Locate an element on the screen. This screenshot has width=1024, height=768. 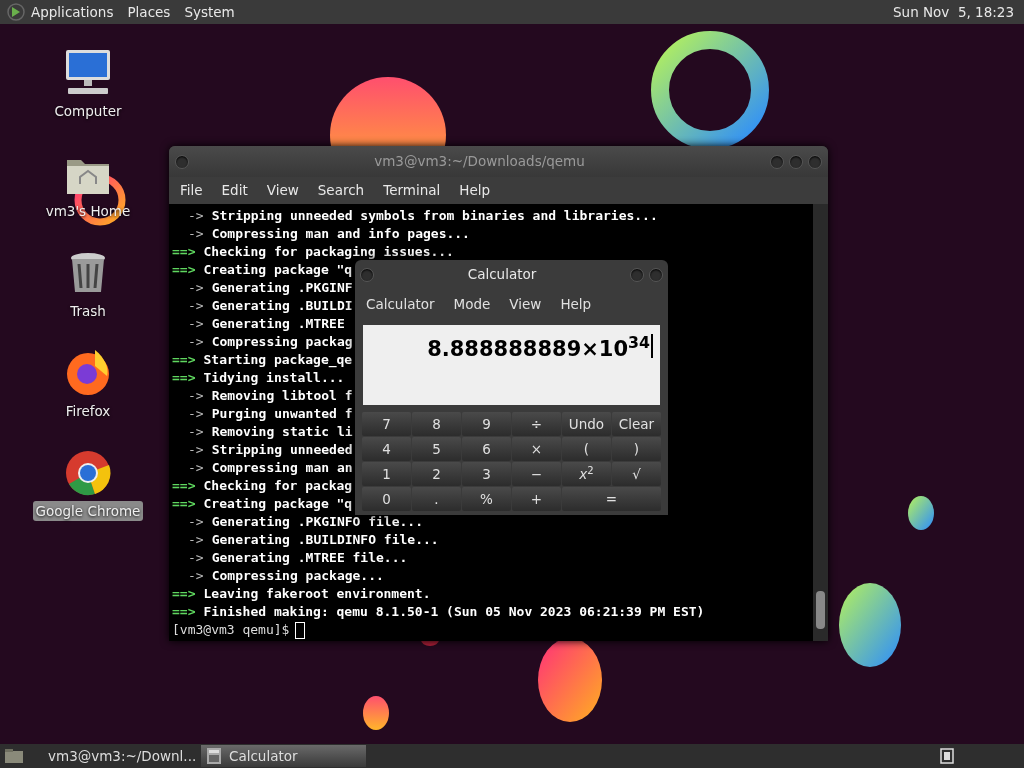
desktop-icon-label: Firefox is located at coordinates (88, 411).